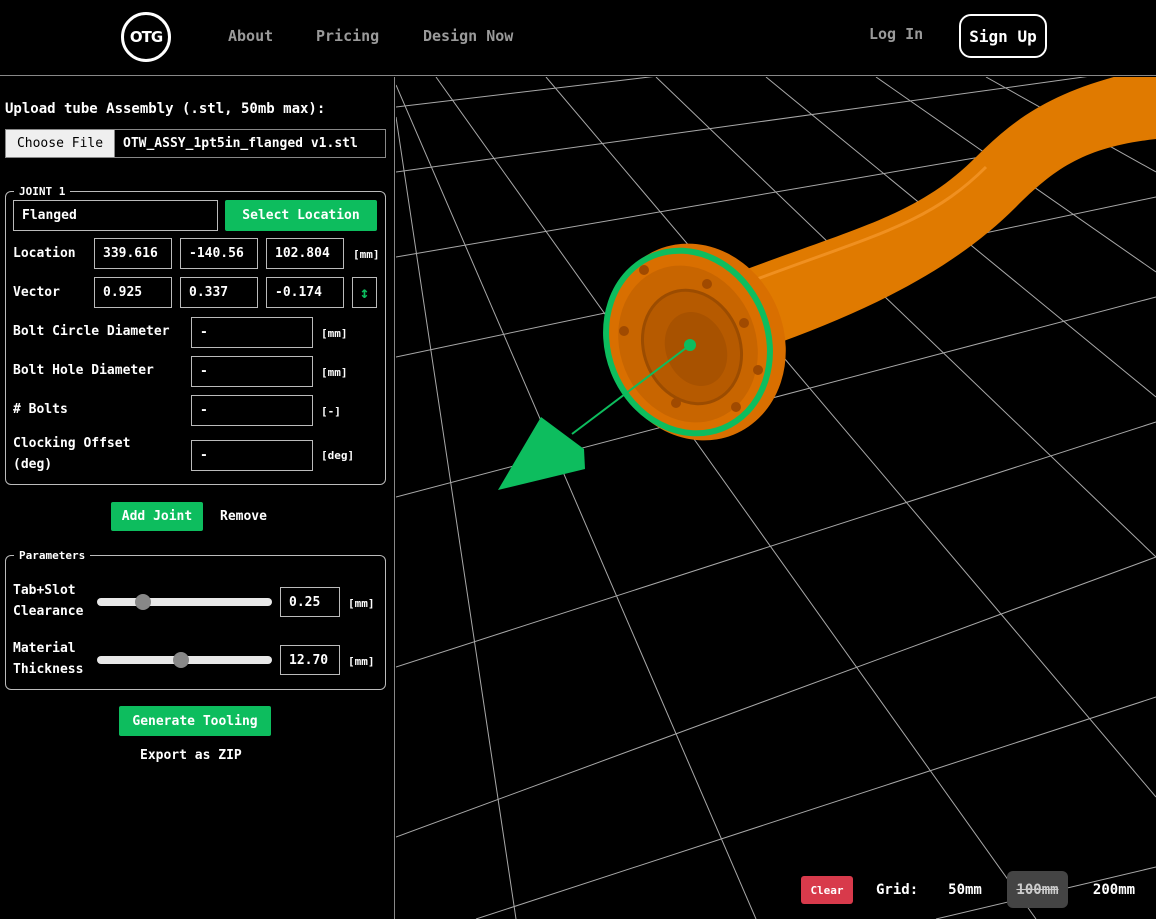 The height and width of the screenshot is (919, 1156). Describe the element at coordinates (146, 37) in the screenshot. I see `otg-logo: OTG` at that location.